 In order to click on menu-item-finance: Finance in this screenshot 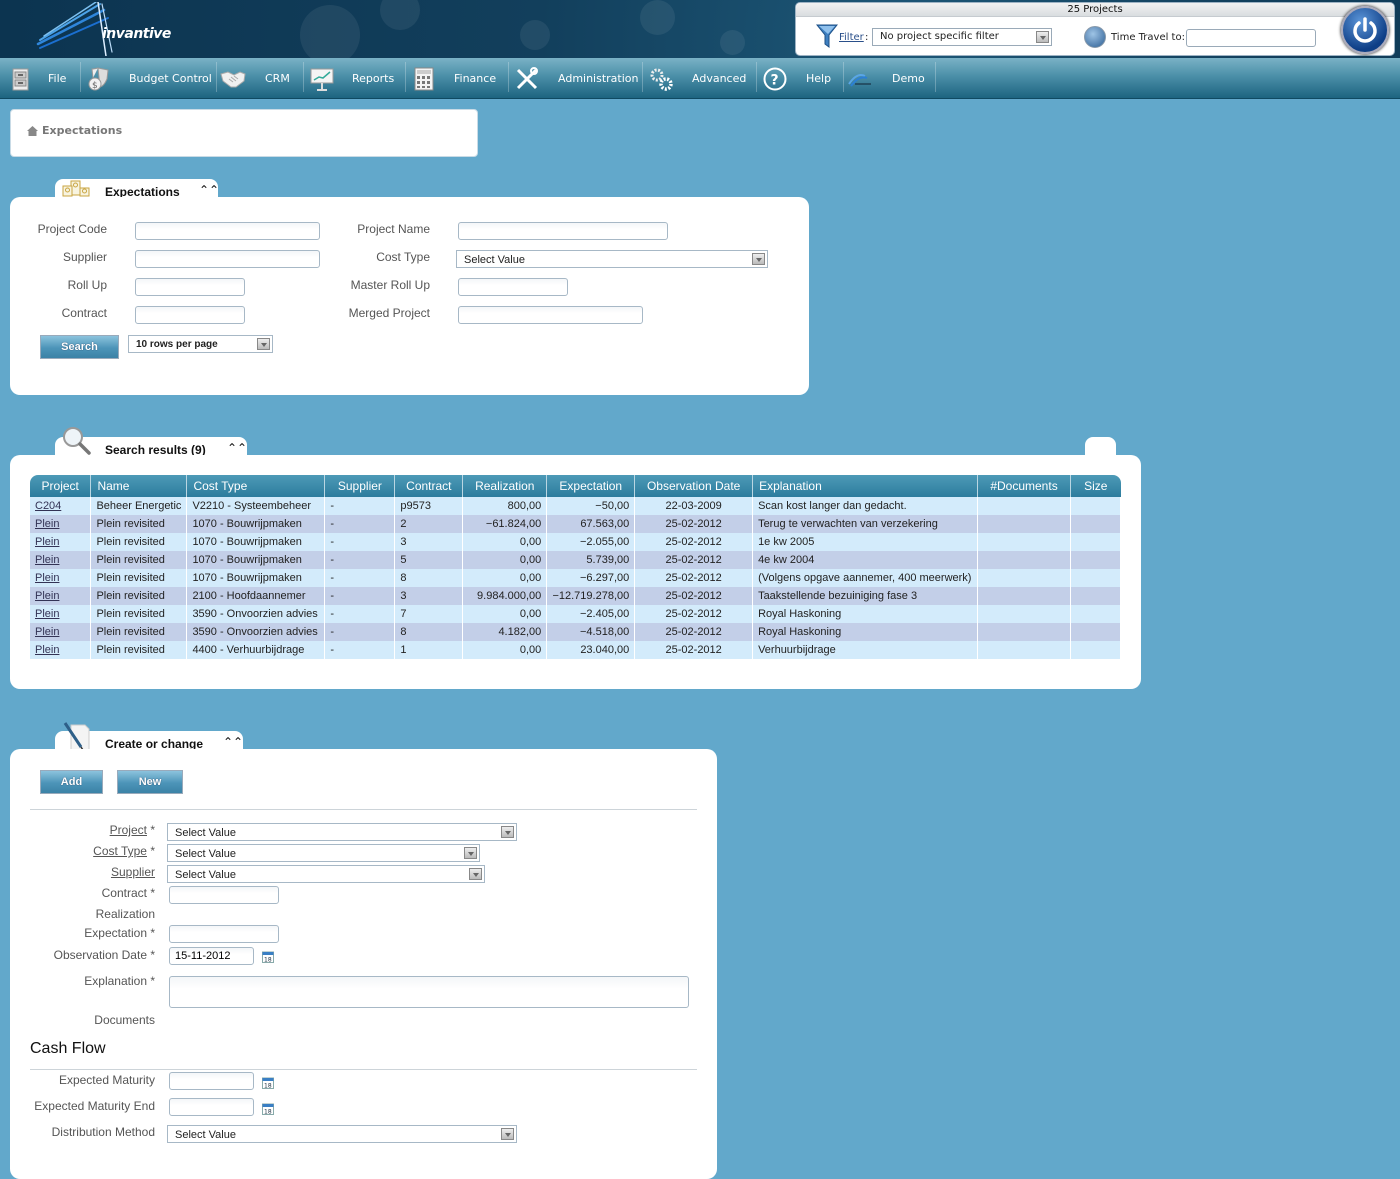, I will do `click(458, 78)`.